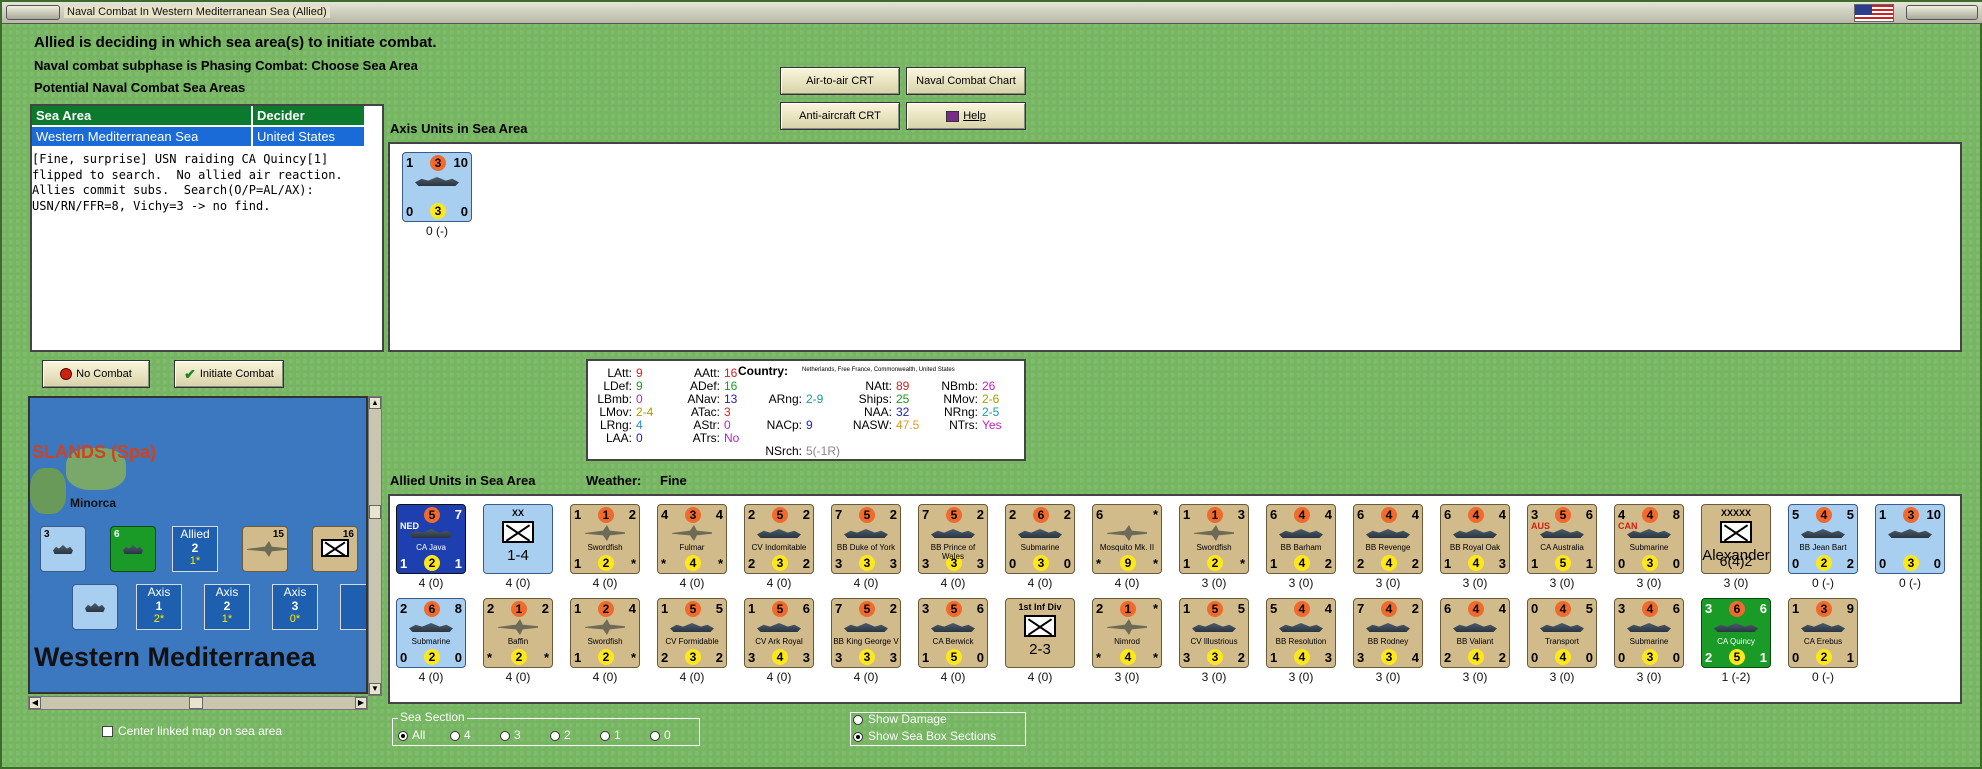  I want to click on unit-counter: 0 4 5 0 4 0 Transport, so click(1562, 633).